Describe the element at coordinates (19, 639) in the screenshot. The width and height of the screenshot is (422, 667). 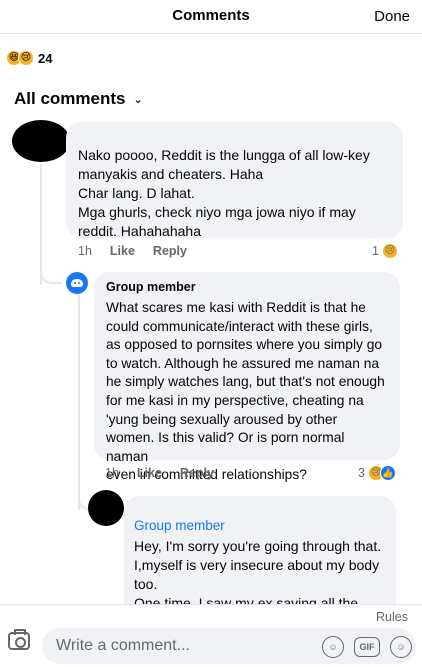
I see `camera-icon` at that location.